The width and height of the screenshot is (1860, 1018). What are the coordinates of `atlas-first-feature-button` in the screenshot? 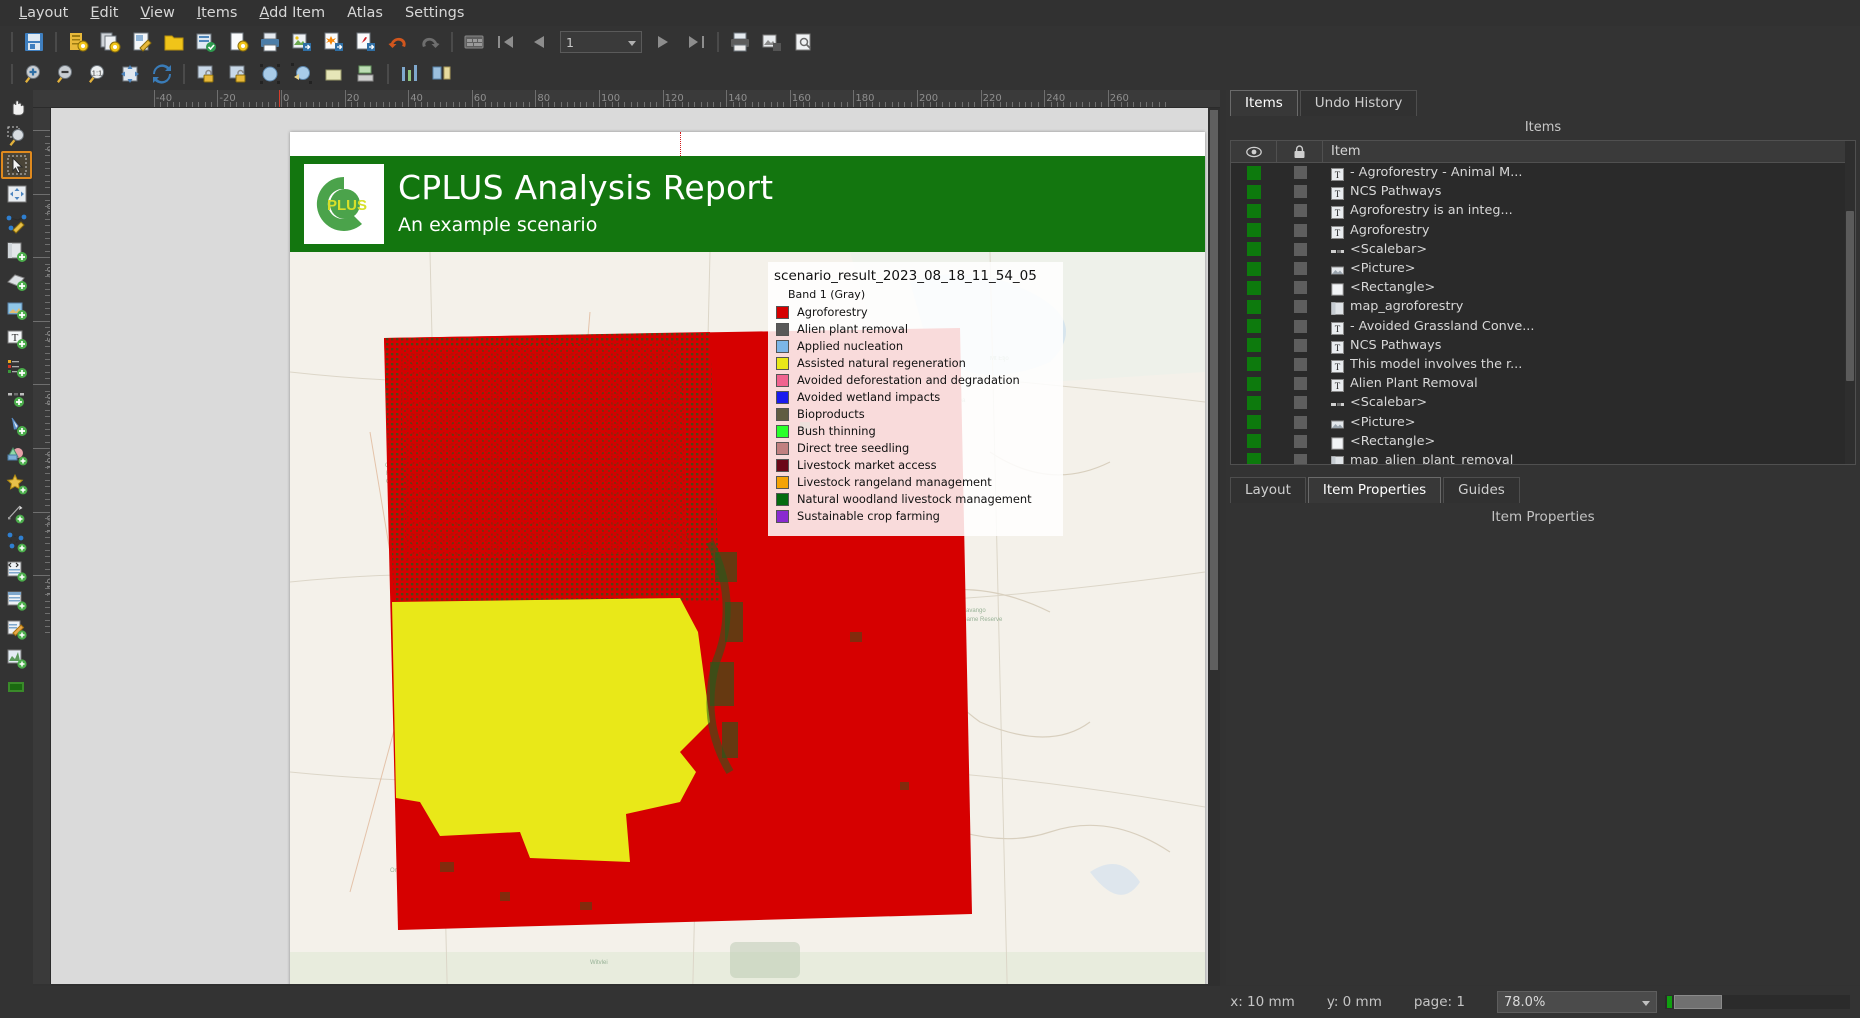 It's located at (506, 42).